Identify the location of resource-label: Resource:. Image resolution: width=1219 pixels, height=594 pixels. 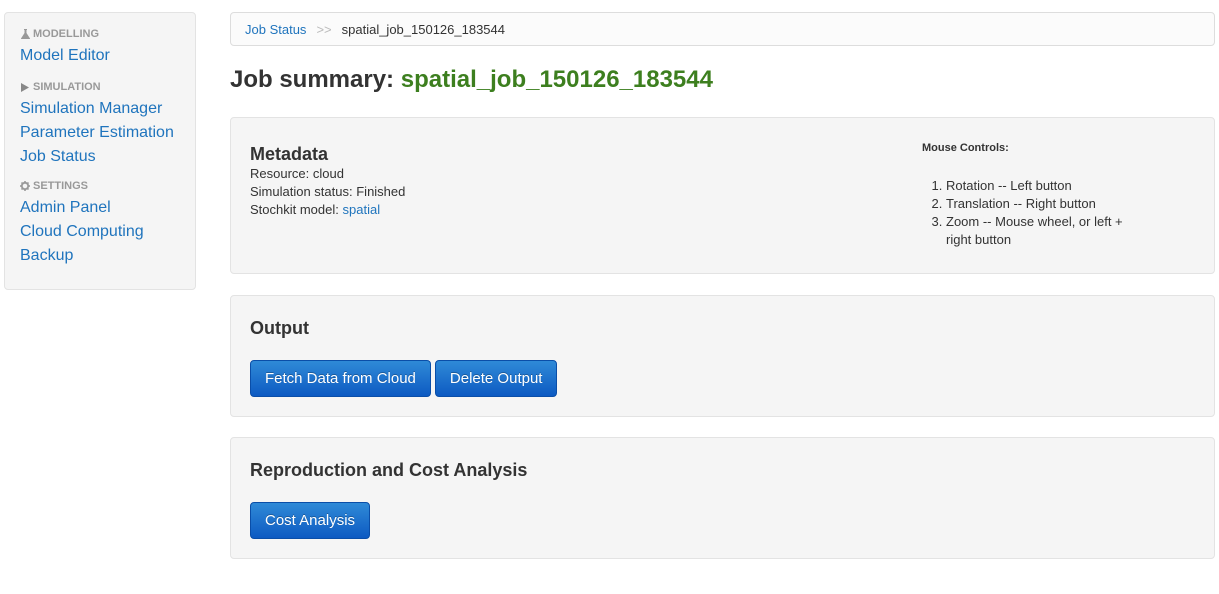
(280, 173).